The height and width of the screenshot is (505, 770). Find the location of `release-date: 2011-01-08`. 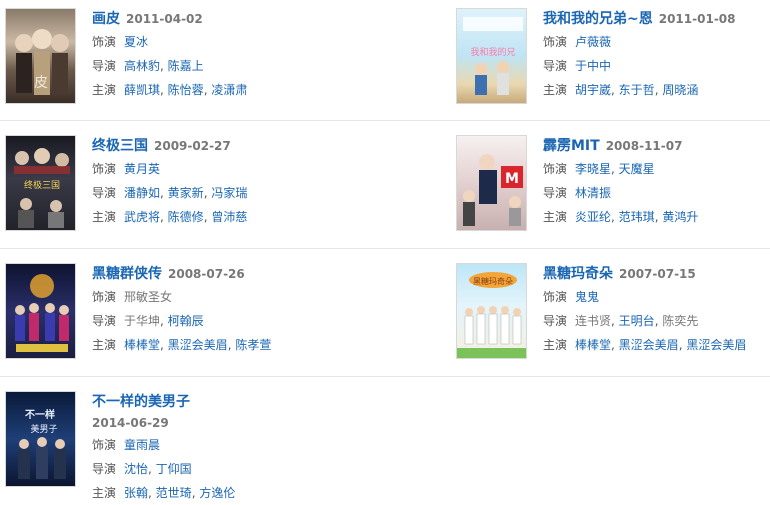

release-date: 2011-01-08 is located at coordinates (697, 19).